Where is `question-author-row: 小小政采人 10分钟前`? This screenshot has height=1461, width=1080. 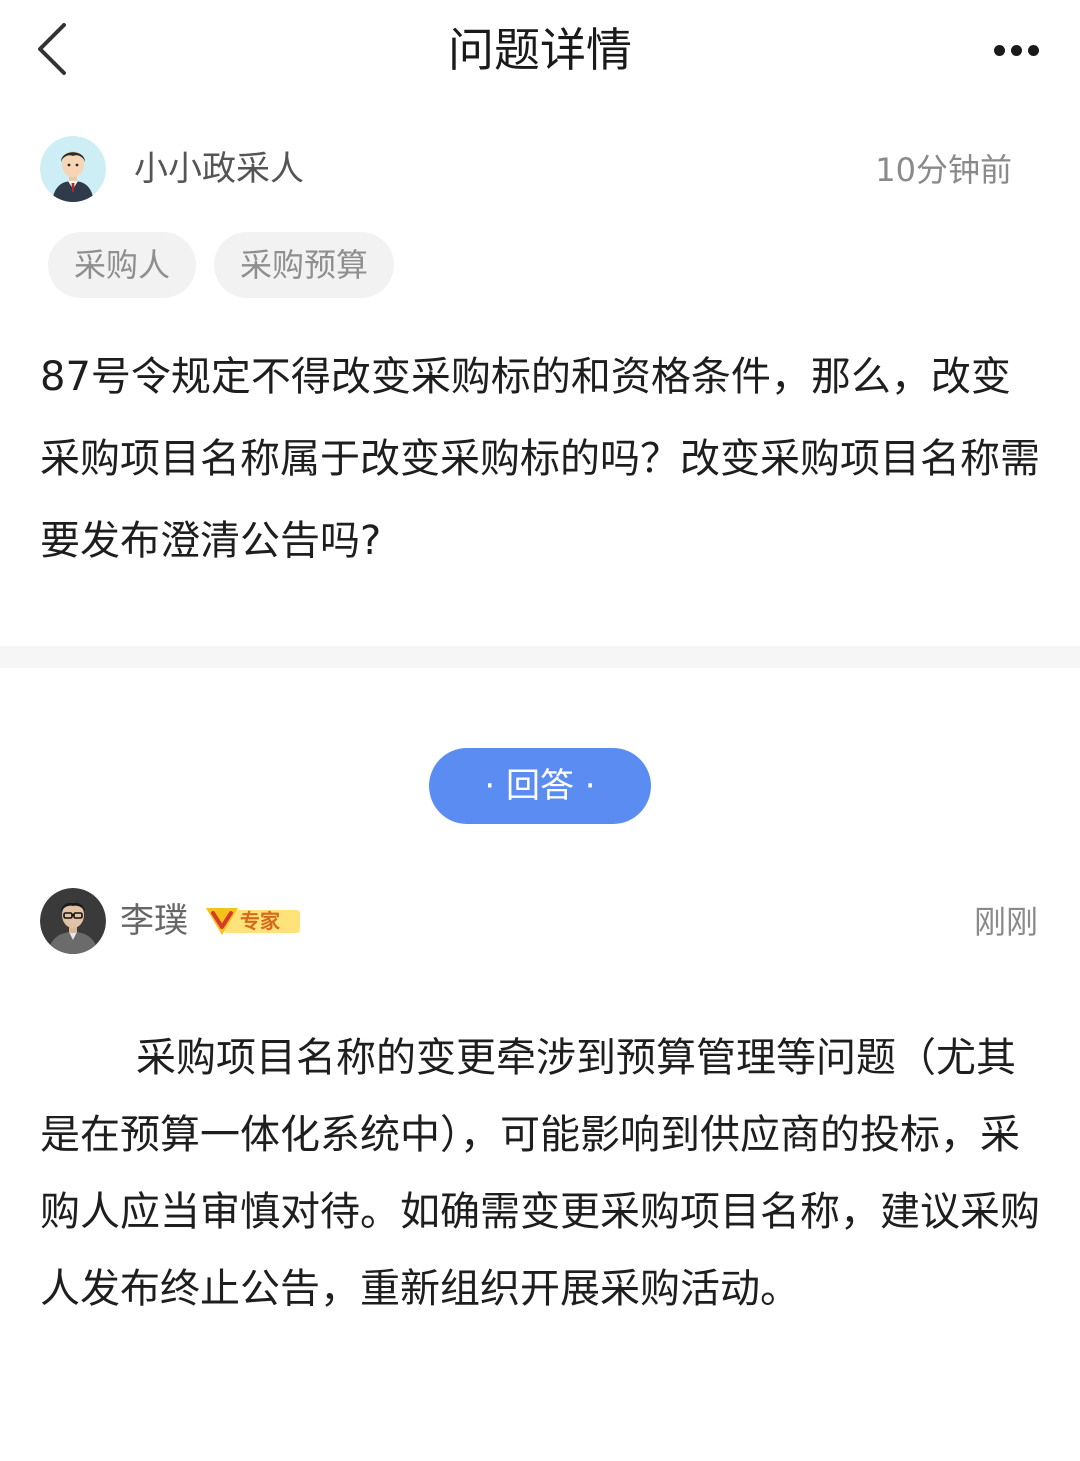
question-author-row: 小小政采人 10分钟前 is located at coordinates (540, 169).